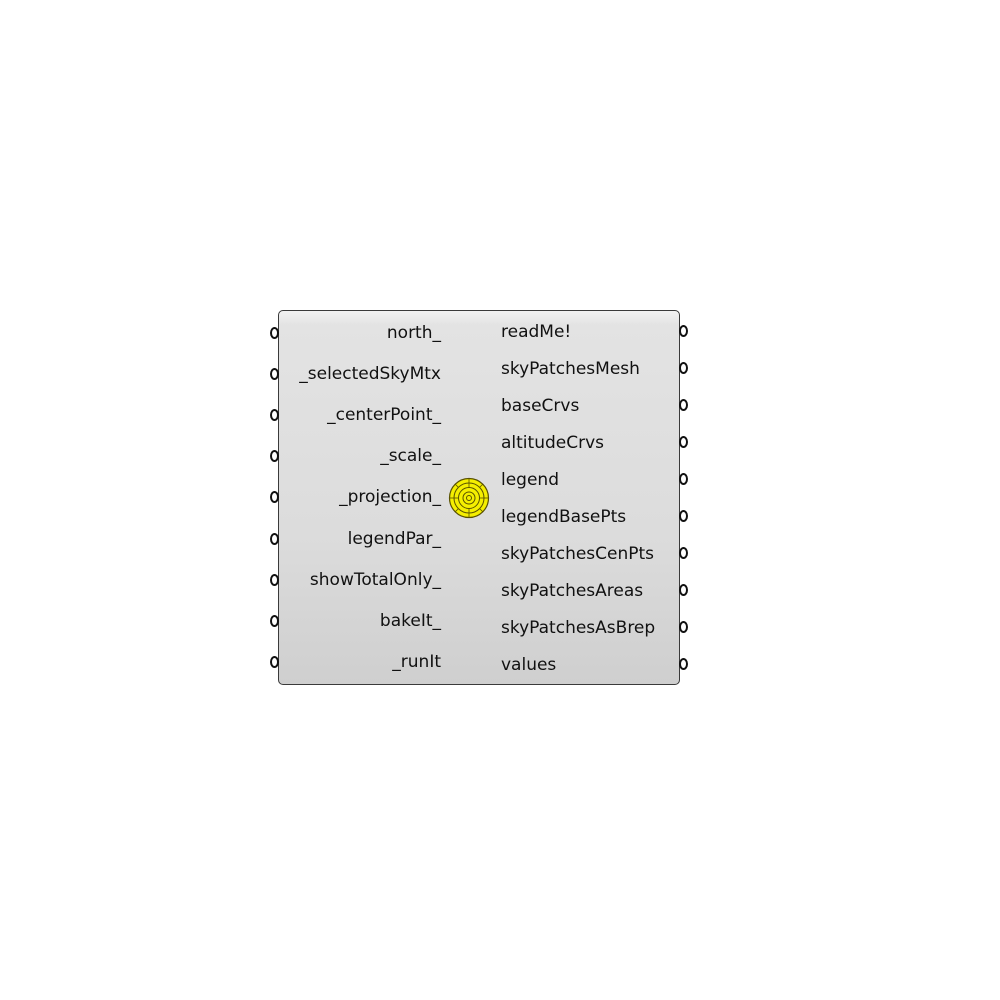 This screenshot has width=1000, height=1000. Describe the element at coordinates (530, 480) in the screenshot. I see `output-legend: legend` at that location.